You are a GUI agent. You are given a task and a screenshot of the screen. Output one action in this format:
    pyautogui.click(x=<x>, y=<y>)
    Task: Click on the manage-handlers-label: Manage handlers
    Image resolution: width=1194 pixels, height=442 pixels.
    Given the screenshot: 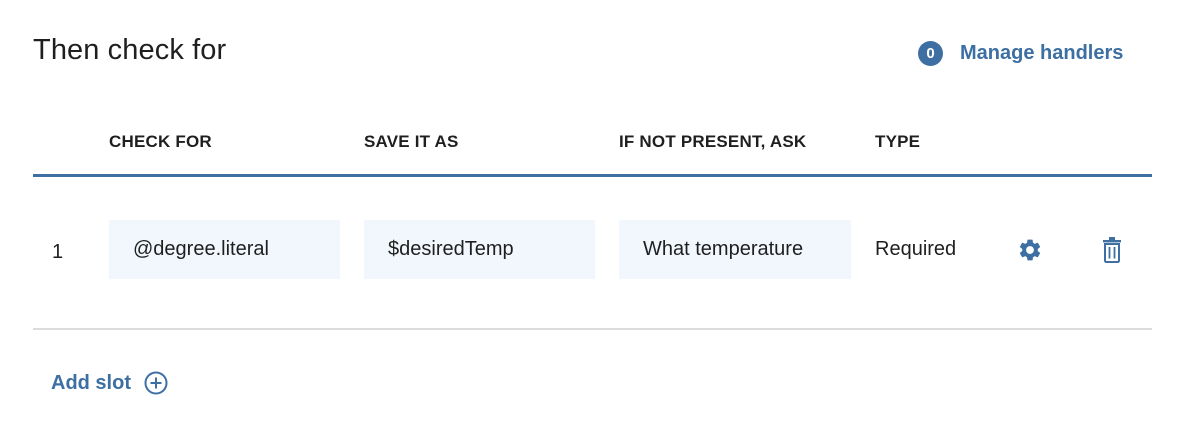 What is the action you would take?
    pyautogui.click(x=1042, y=53)
    